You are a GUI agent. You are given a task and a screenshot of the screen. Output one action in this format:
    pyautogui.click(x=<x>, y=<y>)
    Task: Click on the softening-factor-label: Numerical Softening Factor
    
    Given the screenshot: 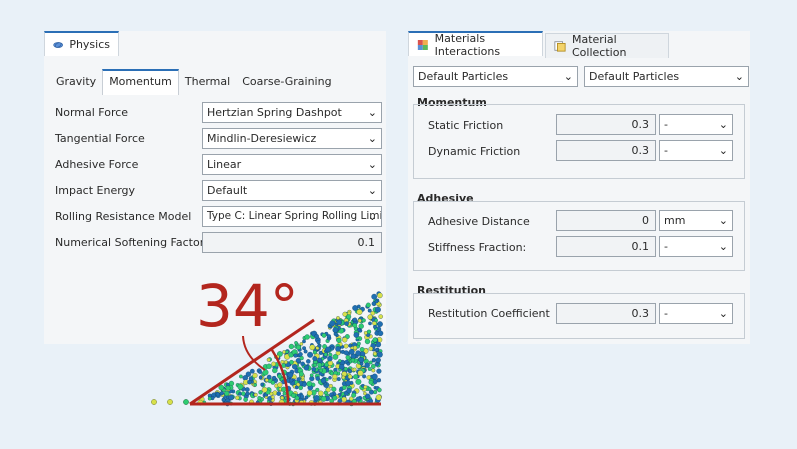 What is the action you would take?
    pyautogui.click(x=130, y=242)
    